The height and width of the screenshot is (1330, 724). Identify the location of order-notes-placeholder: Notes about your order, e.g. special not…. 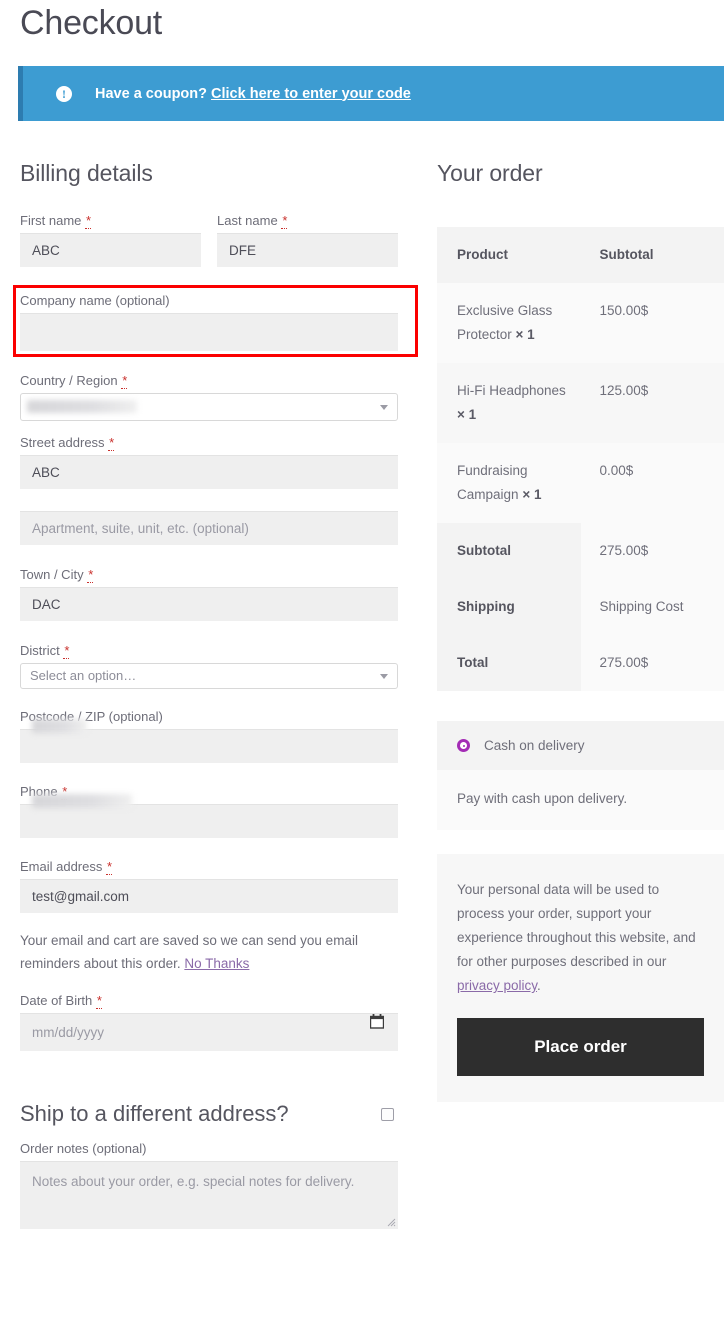
(193, 1181).